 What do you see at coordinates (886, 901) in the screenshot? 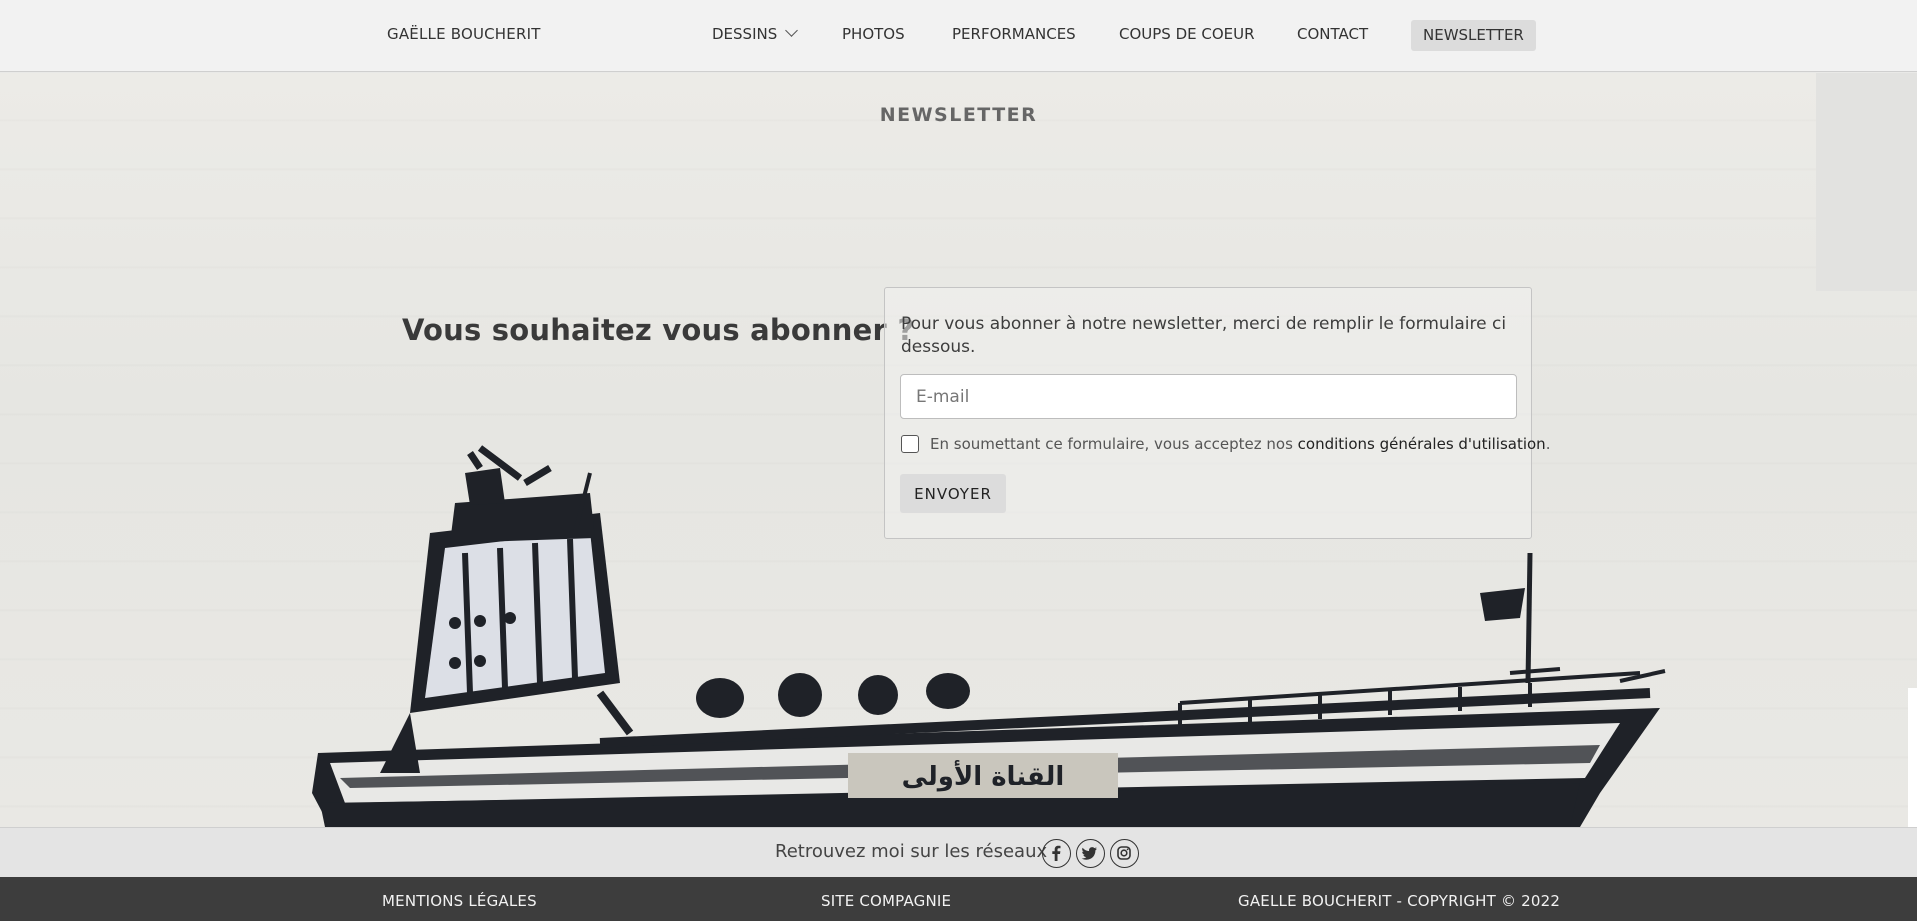
I see `footer-company-link: SITE COMPAGNIE` at bounding box center [886, 901].